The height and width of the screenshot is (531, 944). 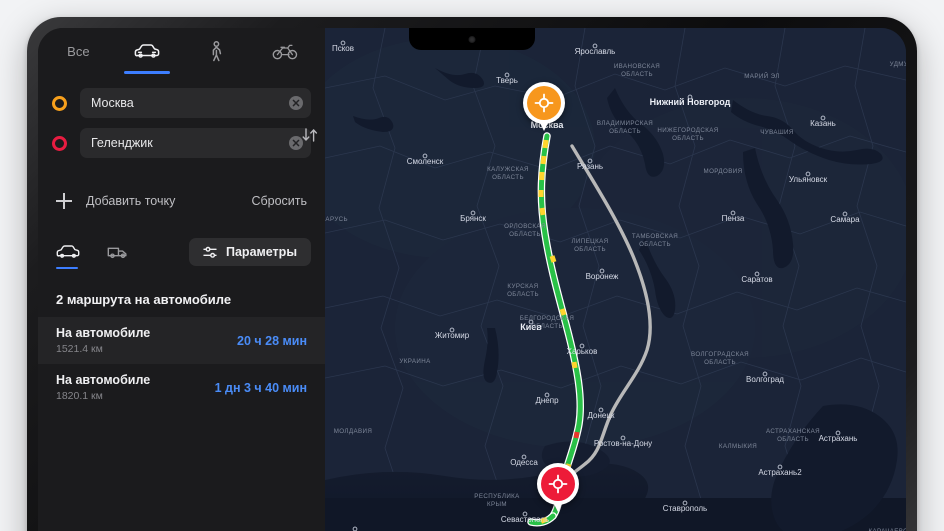 I want to click on swap-arrows-icon, so click(x=310, y=135).